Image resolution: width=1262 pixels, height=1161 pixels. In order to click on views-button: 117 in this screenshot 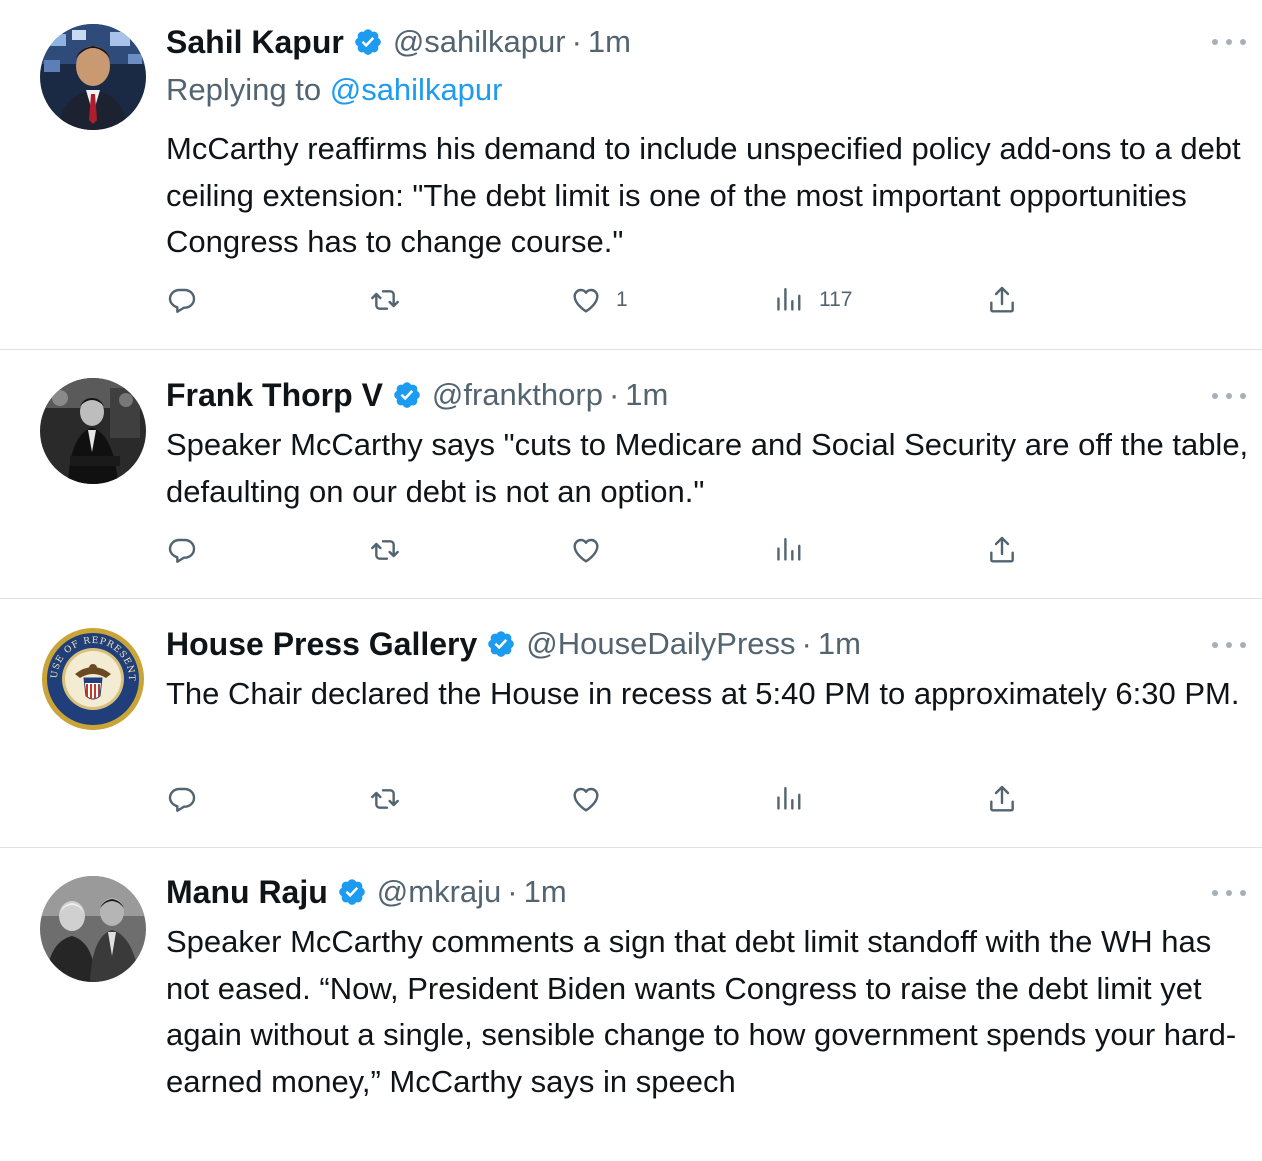, I will do `click(812, 300)`.